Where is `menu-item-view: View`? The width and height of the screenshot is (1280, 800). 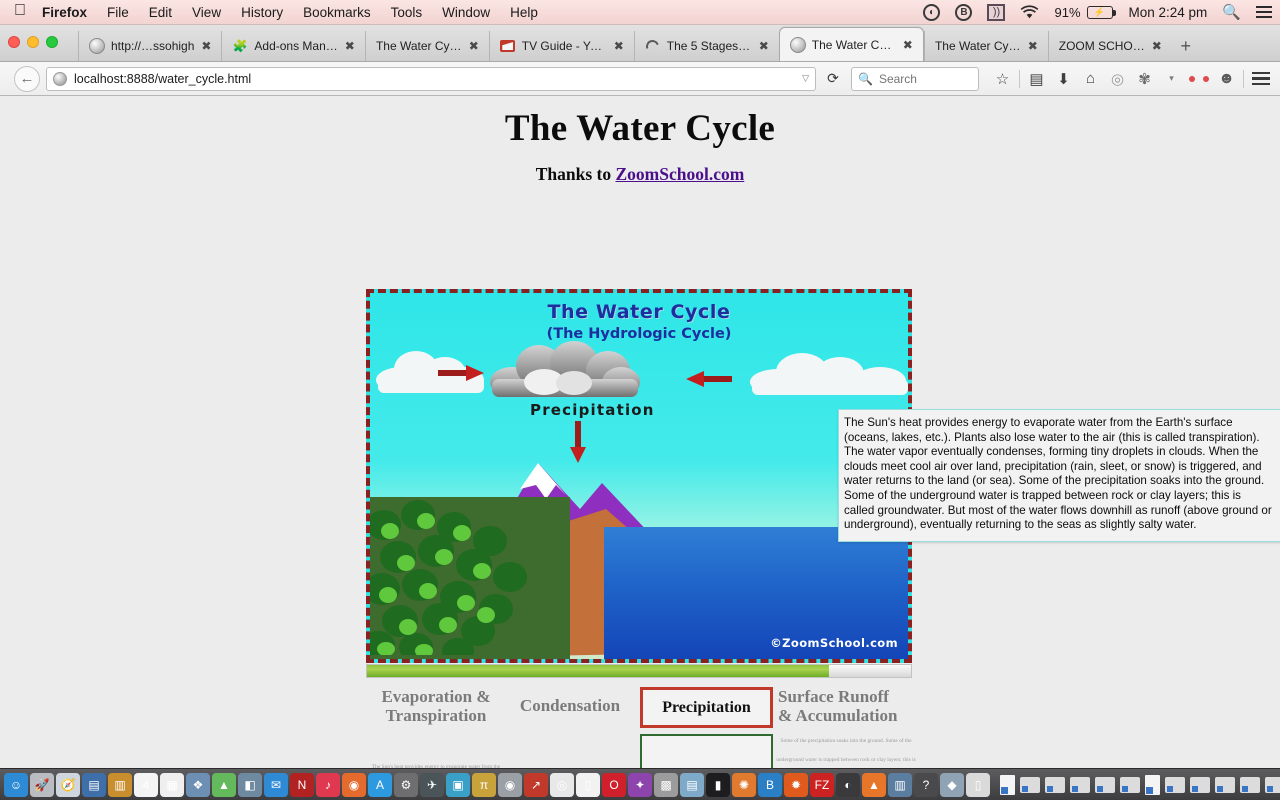
menu-item-view: View is located at coordinates (206, 12).